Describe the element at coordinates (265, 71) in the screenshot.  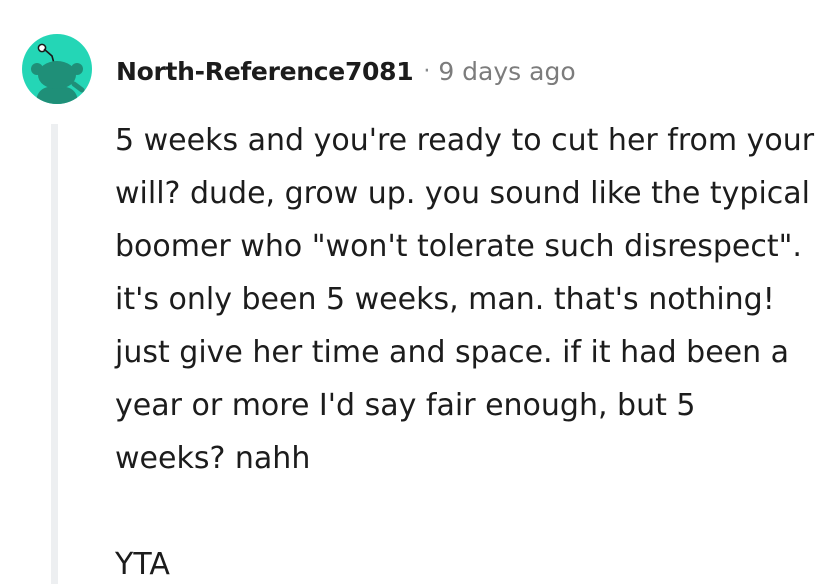
I see `author-username: North-Reference7081` at that location.